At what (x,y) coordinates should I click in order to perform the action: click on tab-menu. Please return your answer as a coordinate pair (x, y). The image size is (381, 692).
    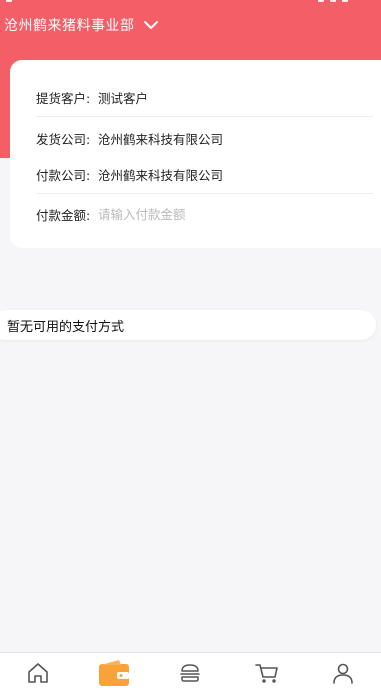
    Looking at the image, I should click on (190, 672).